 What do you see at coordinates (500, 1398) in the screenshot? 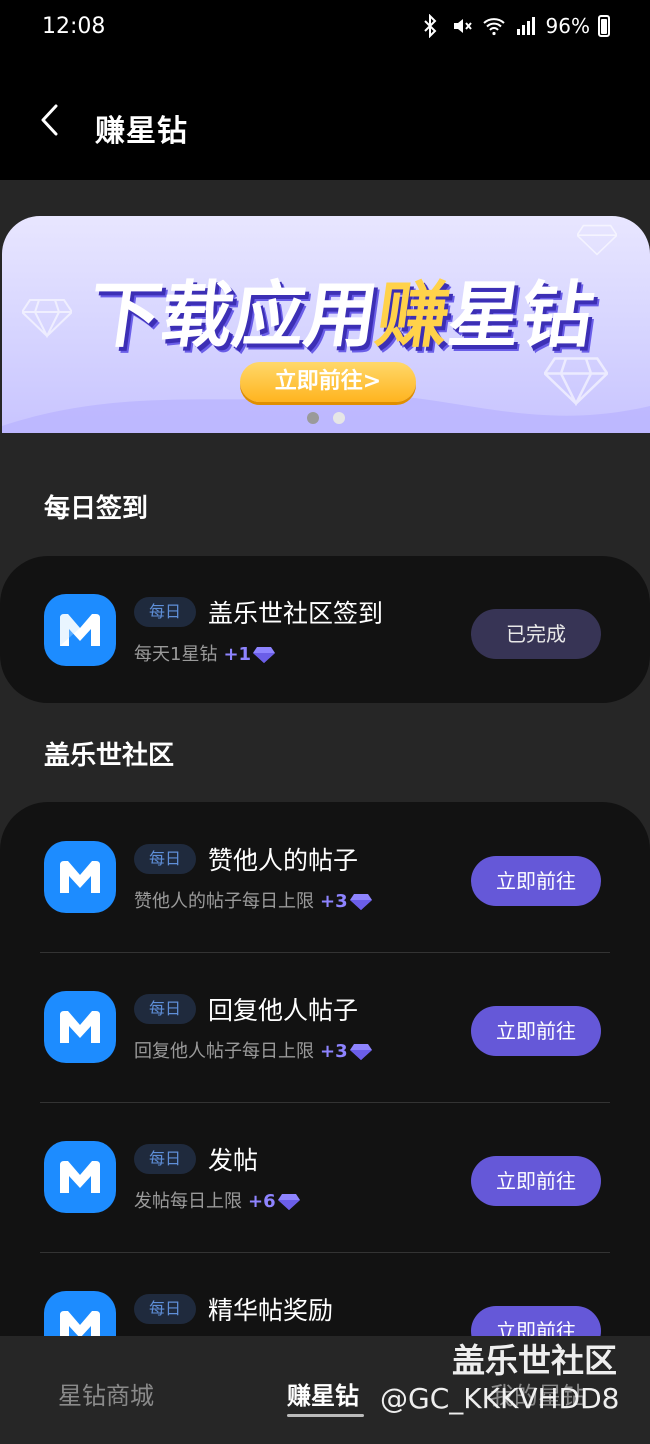
I see `watermark-handle: @GC_KKKVHDD8` at bounding box center [500, 1398].